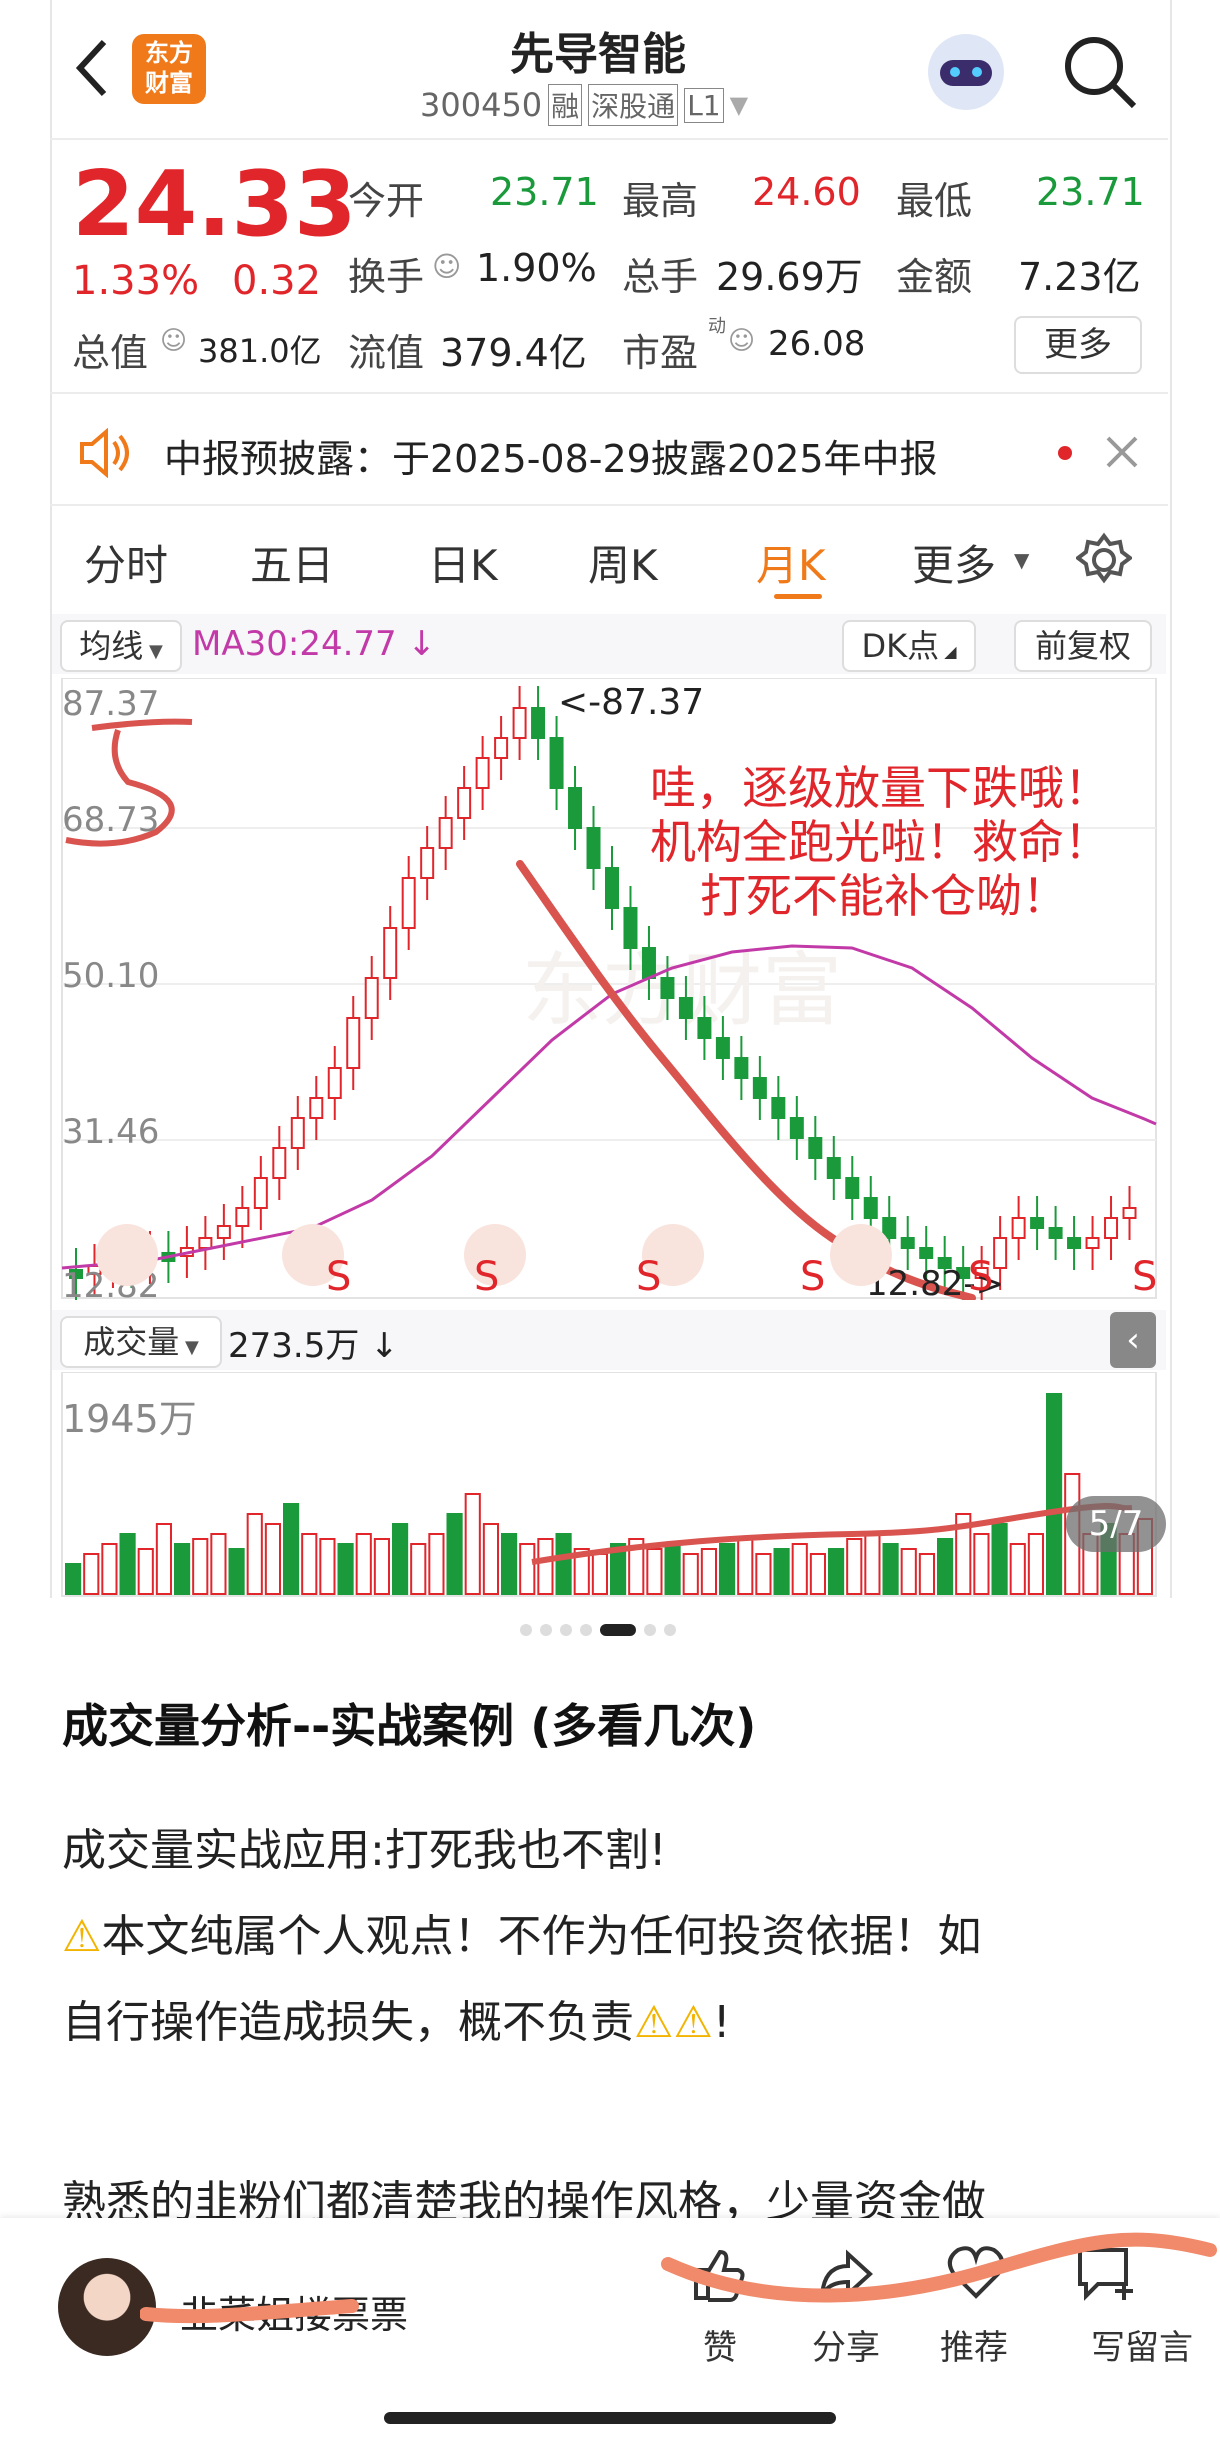  What do you see at coordinates (169, 69) in the screenshot?
I see `app-logo: 东方 财富` at bounding box center [169, 69].